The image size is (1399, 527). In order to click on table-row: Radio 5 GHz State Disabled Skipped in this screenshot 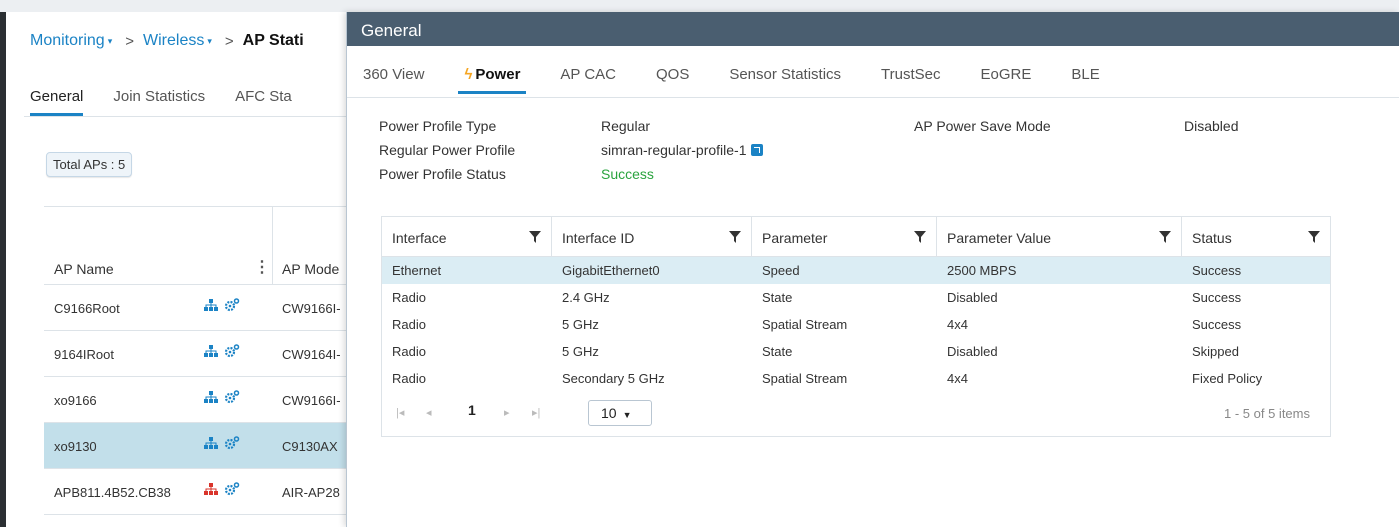, I will do `click(856, 351)`.